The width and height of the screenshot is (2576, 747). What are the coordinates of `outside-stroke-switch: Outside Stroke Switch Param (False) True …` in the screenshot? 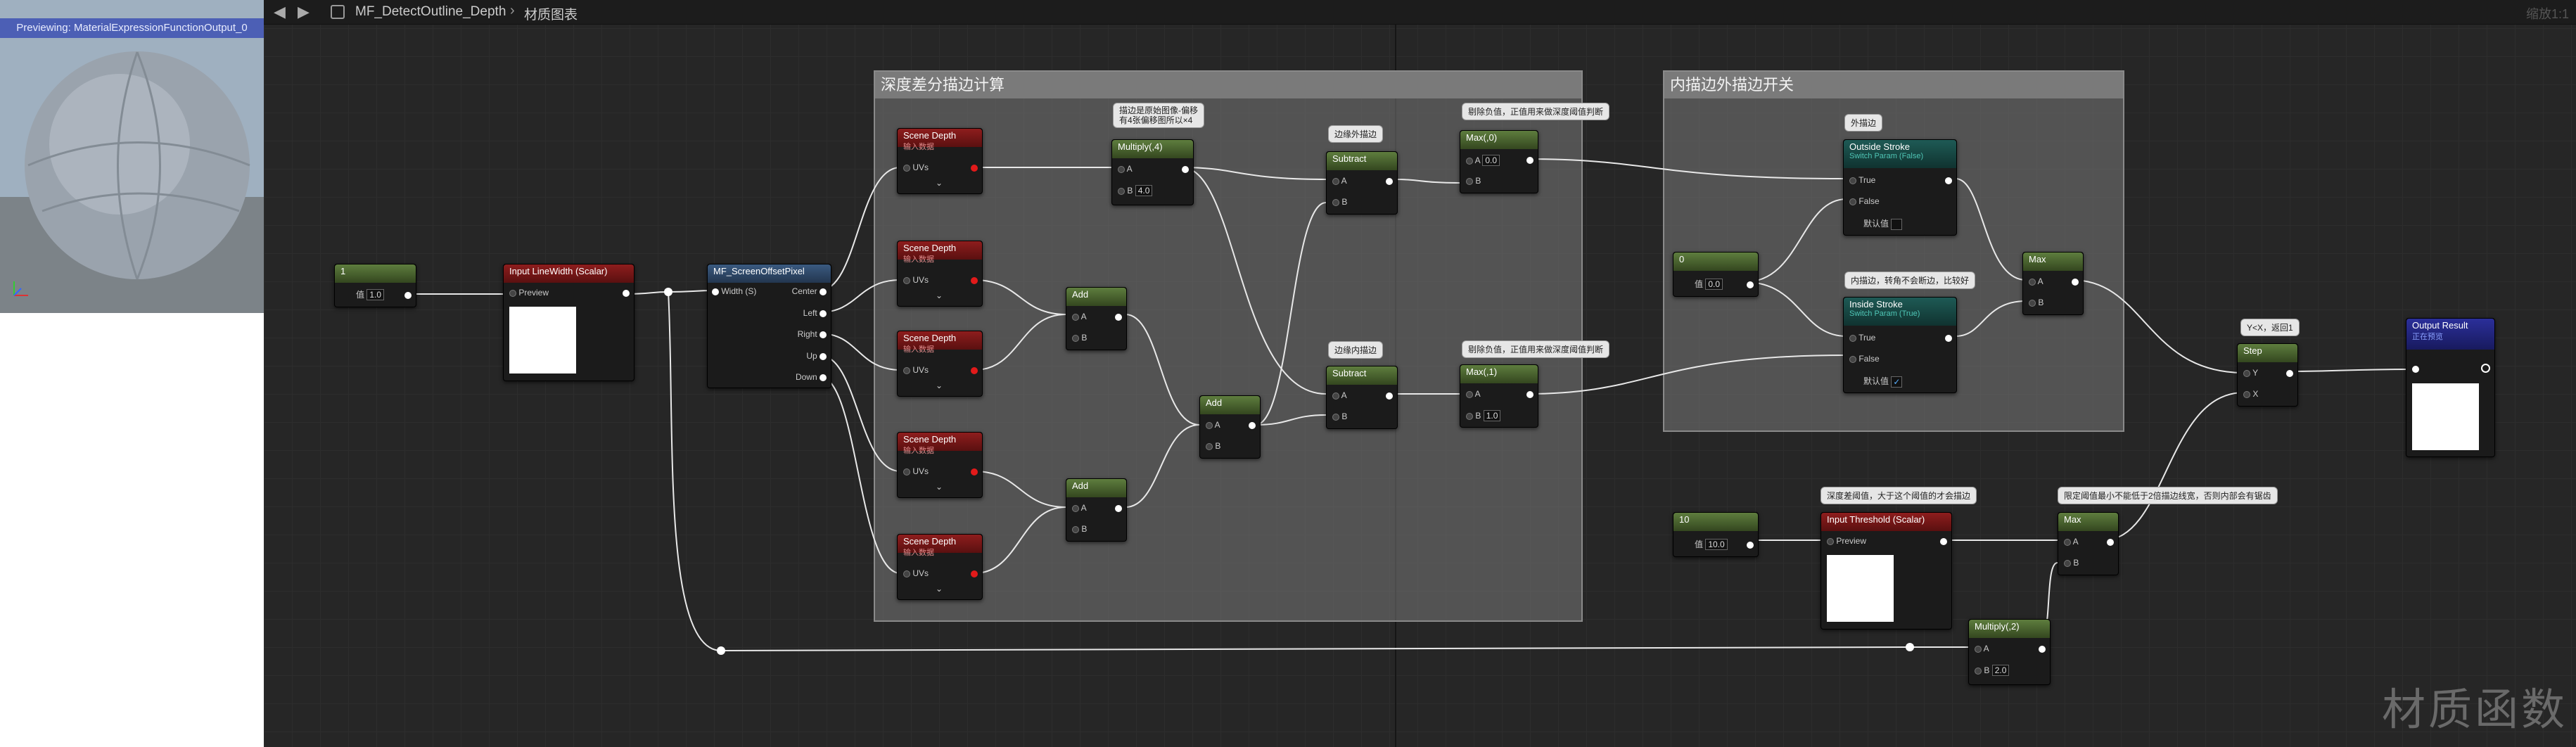 It's located at (1900, 187).